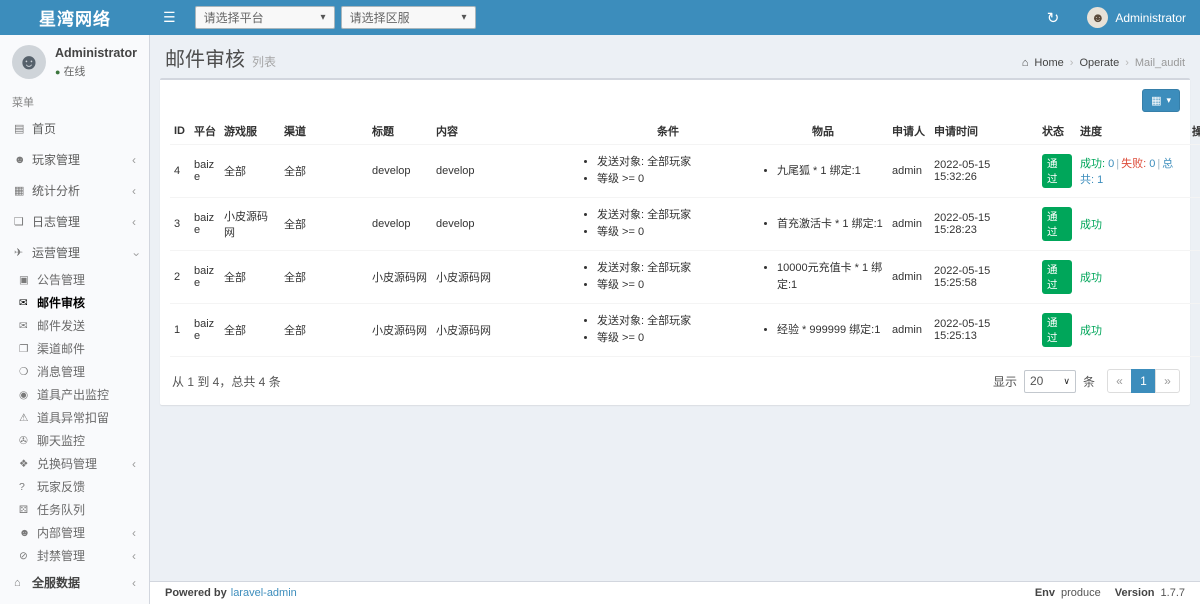  I want to click on sidebar-item-mail-audit: ✉ 邮件审核, so click(74, 302).